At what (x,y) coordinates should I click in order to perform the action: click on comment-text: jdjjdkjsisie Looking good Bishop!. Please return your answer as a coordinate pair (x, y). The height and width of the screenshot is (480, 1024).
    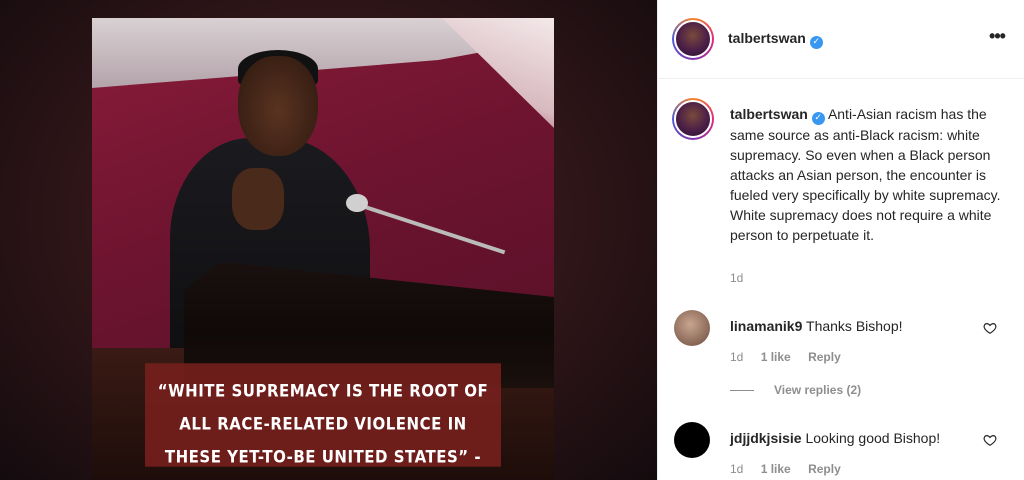
    Looking at the image, I should click on (835, 438).